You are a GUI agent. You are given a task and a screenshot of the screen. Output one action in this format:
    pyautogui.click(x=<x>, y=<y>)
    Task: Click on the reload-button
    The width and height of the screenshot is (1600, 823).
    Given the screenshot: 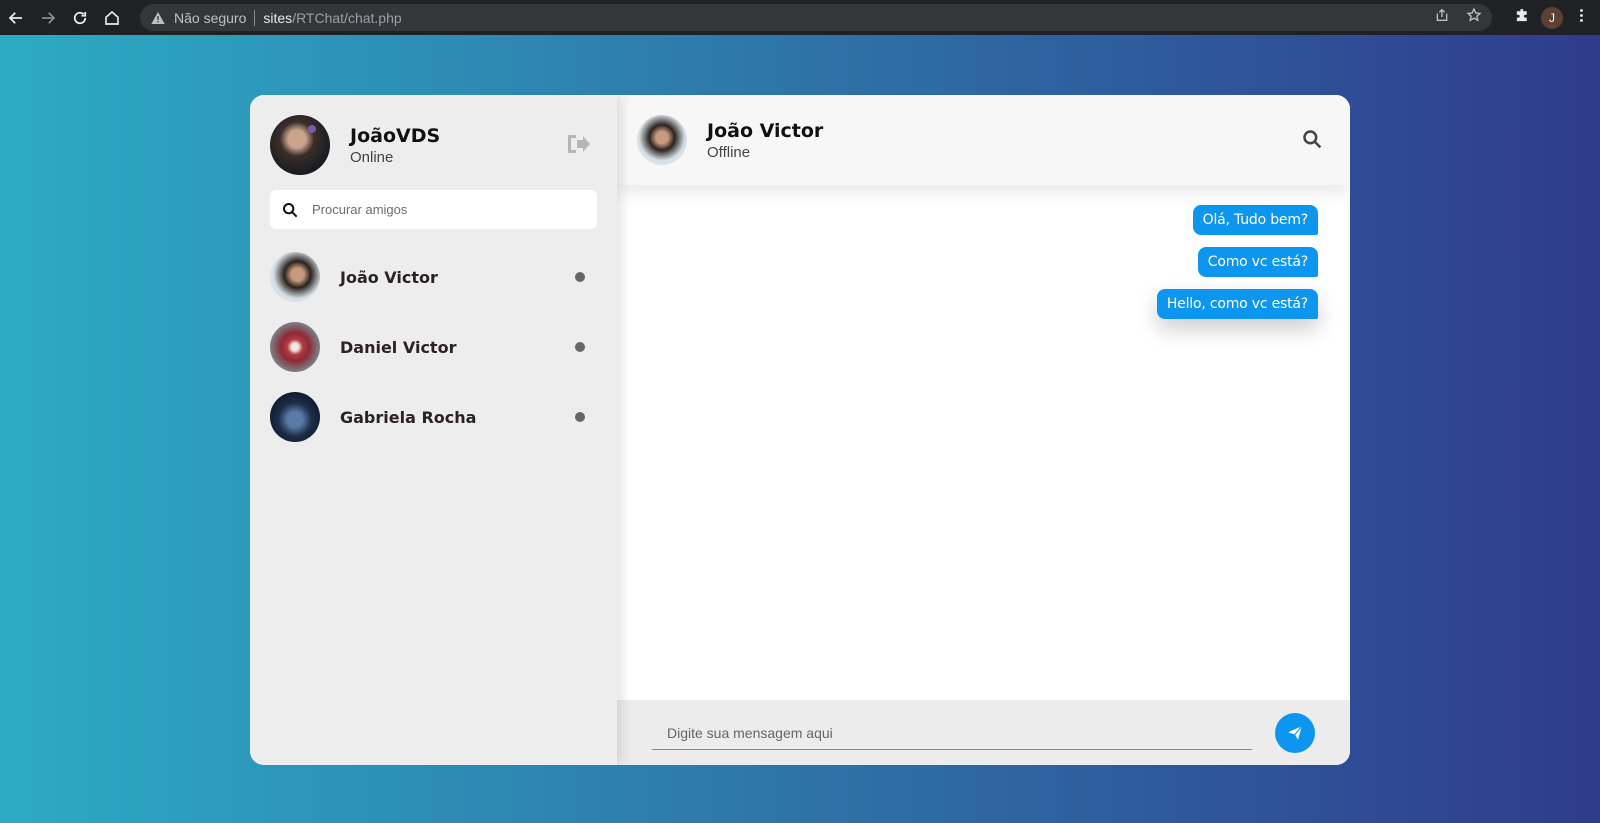 What is the action you would take?
    pyautogui.click(x=80, y=17)
    